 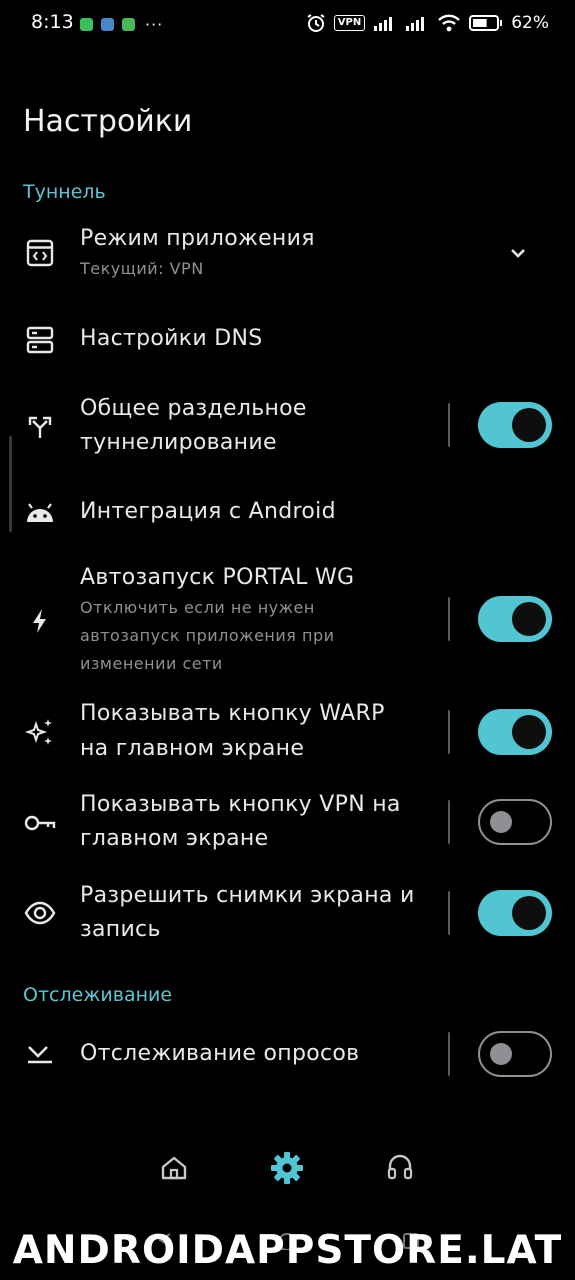 What do you see at coordinates (217, 577) in the screenshot?
I see `autostart-title: Автозапуск PORTAL WG` at bounding box center [217, 577].